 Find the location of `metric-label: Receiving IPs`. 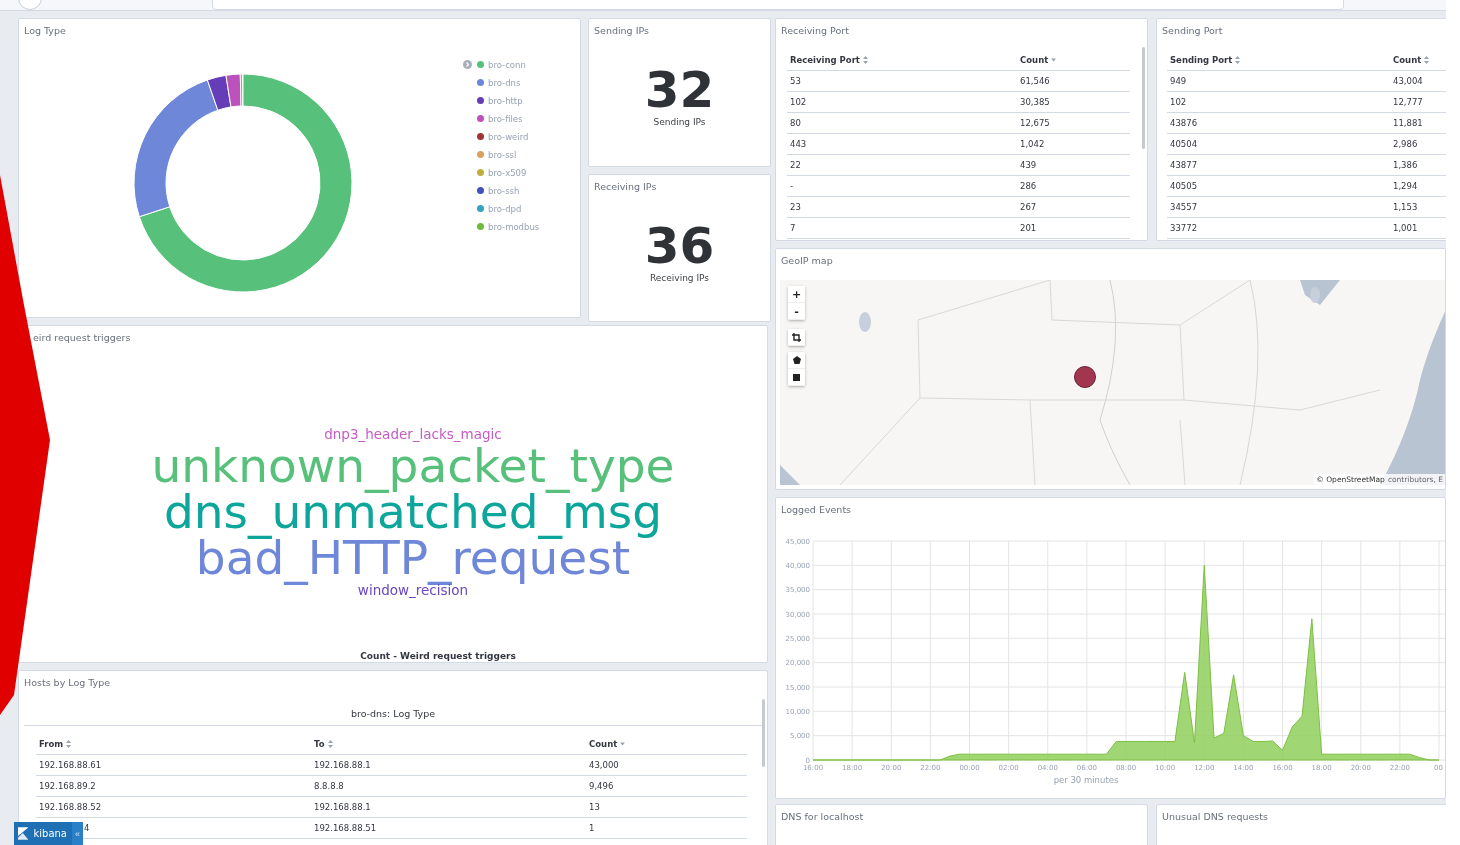

metric-label: Receiving IPs is located at coordinates (679, 277).